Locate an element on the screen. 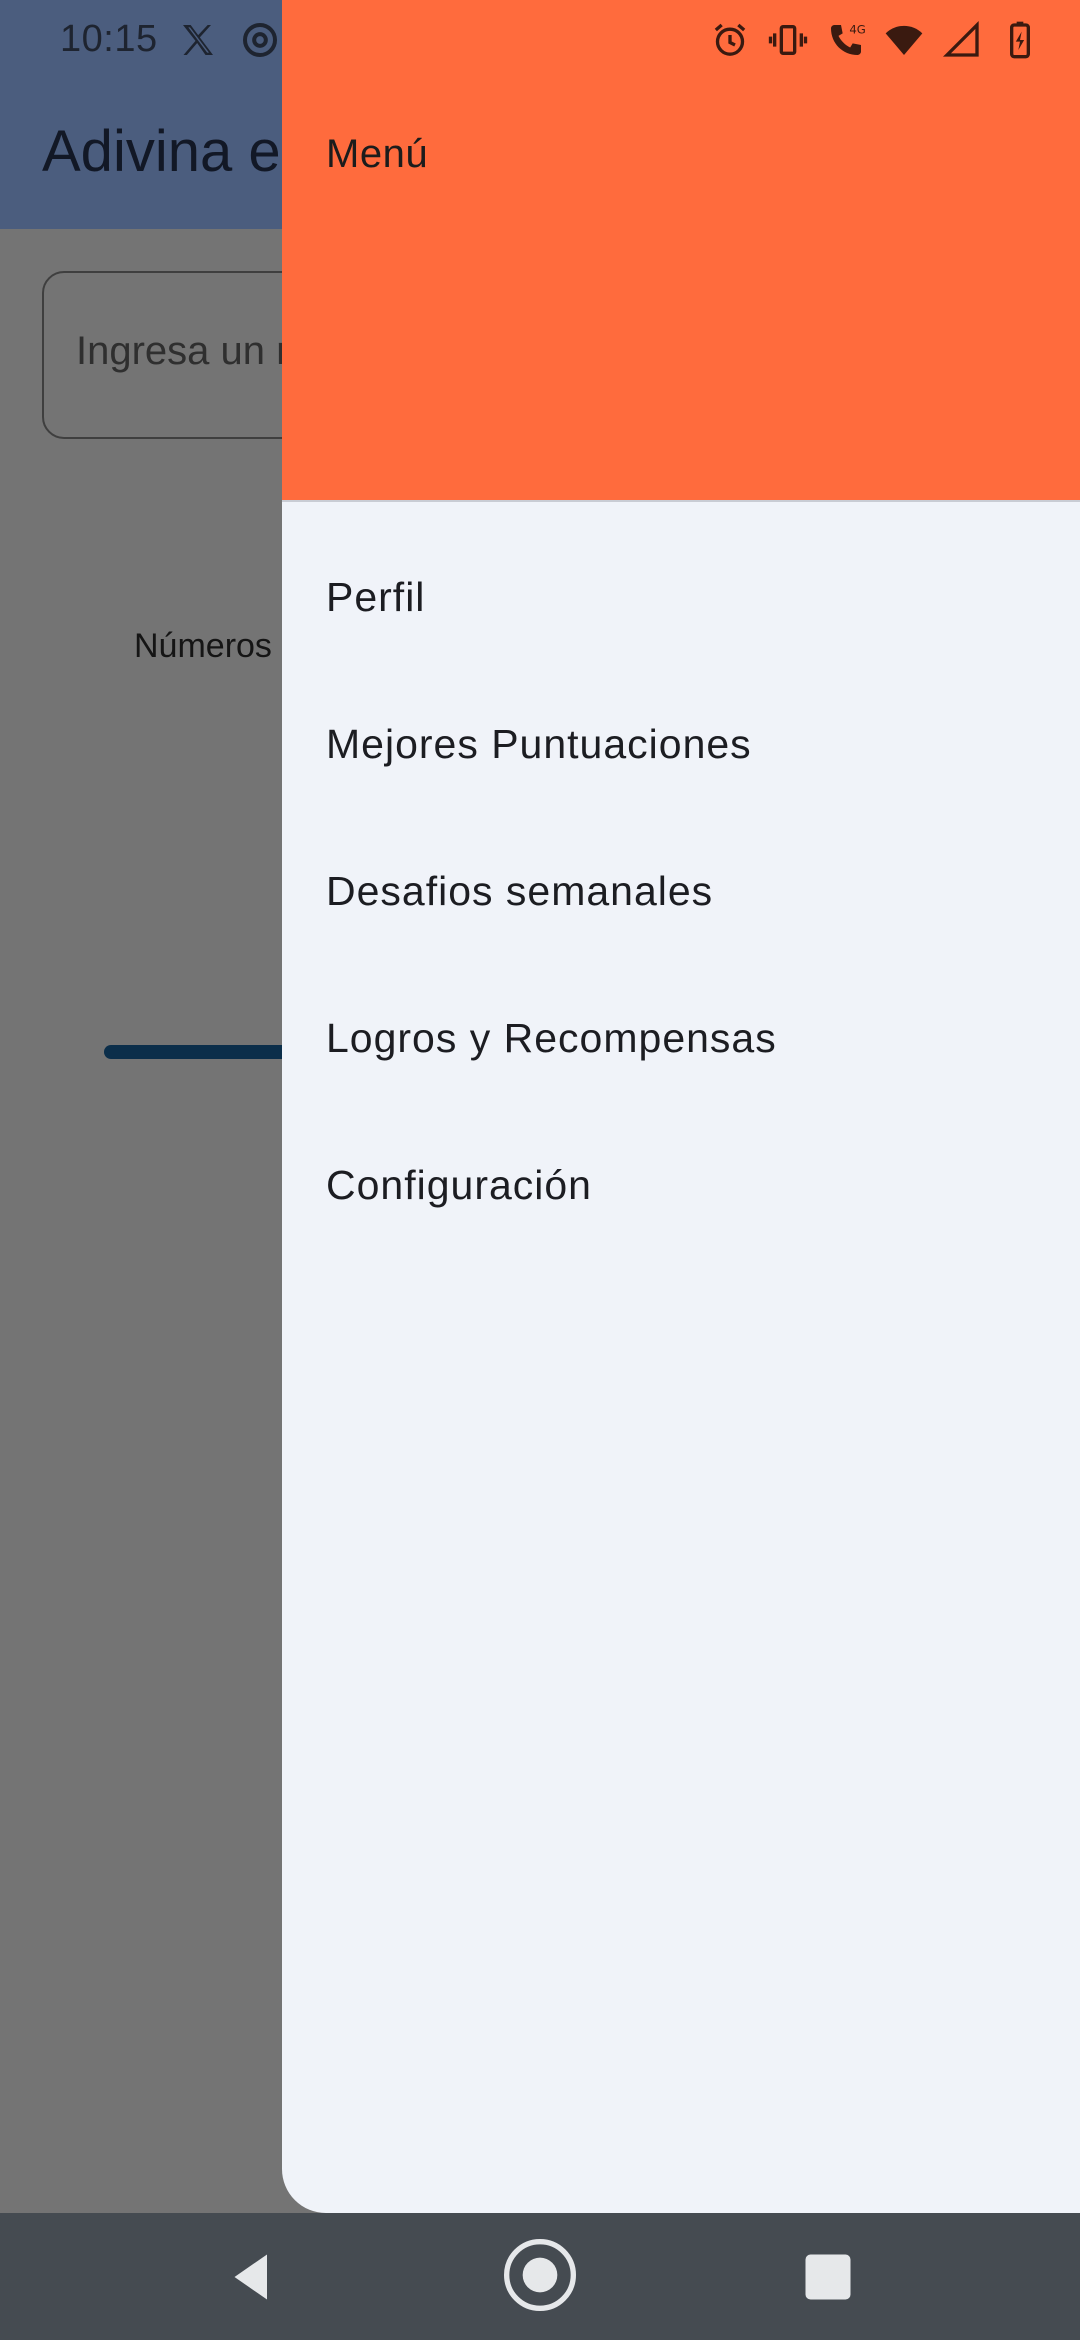  recents-icon is located at coordinates (828, 2277).